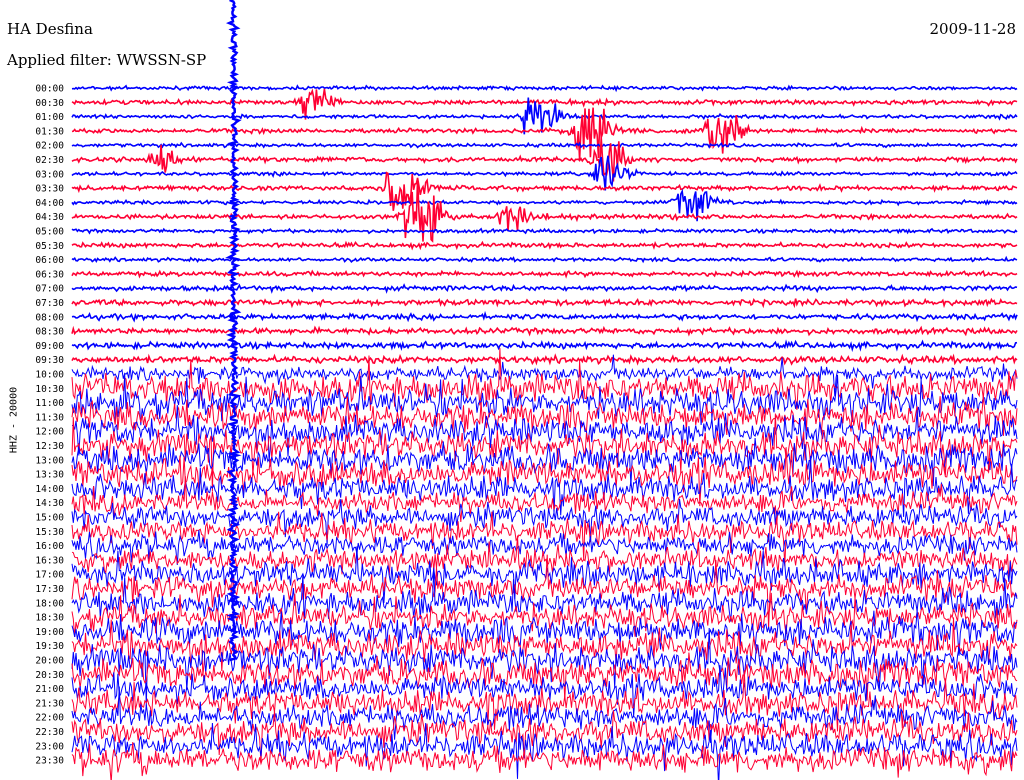  What do you see at coordinates (49, 460) in the screenshot?
I see `row-time-label: 13:00` at bounding box center [49, 460].